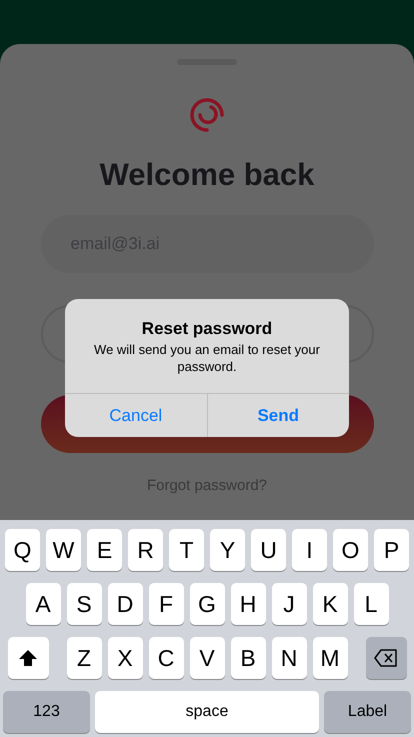 Image resolution: width=414 pixels, height=737 pixels. What do you see at coordinates (367, 712) in the screenshot?
I see `return-key: Label` at bounding box center [367, 712].